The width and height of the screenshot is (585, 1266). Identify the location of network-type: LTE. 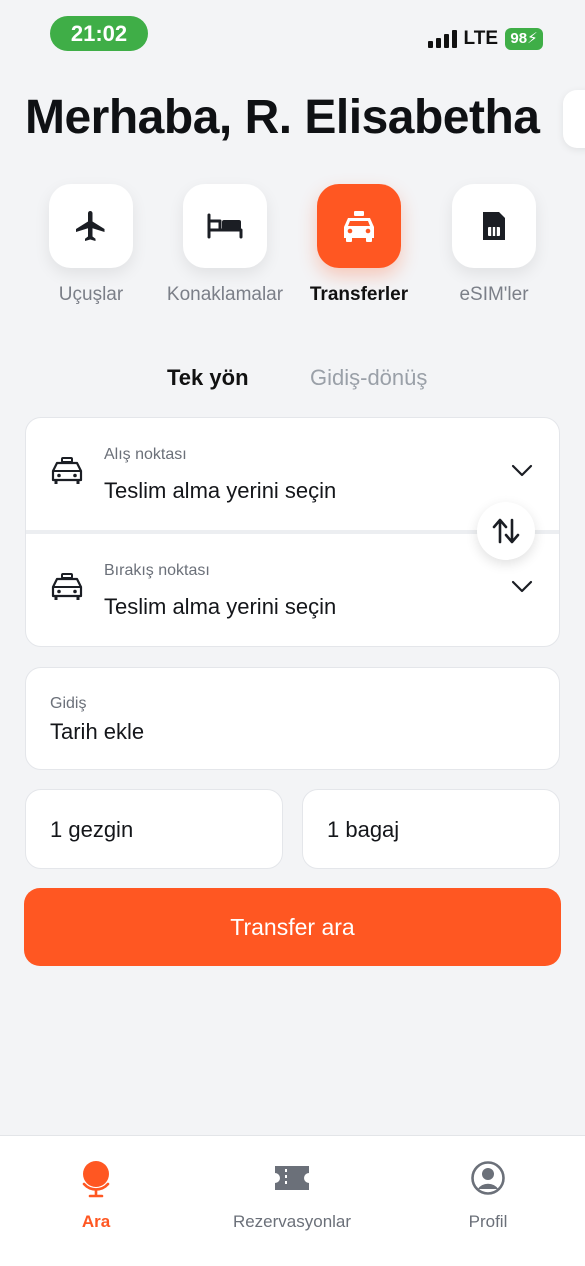
(480, 38).